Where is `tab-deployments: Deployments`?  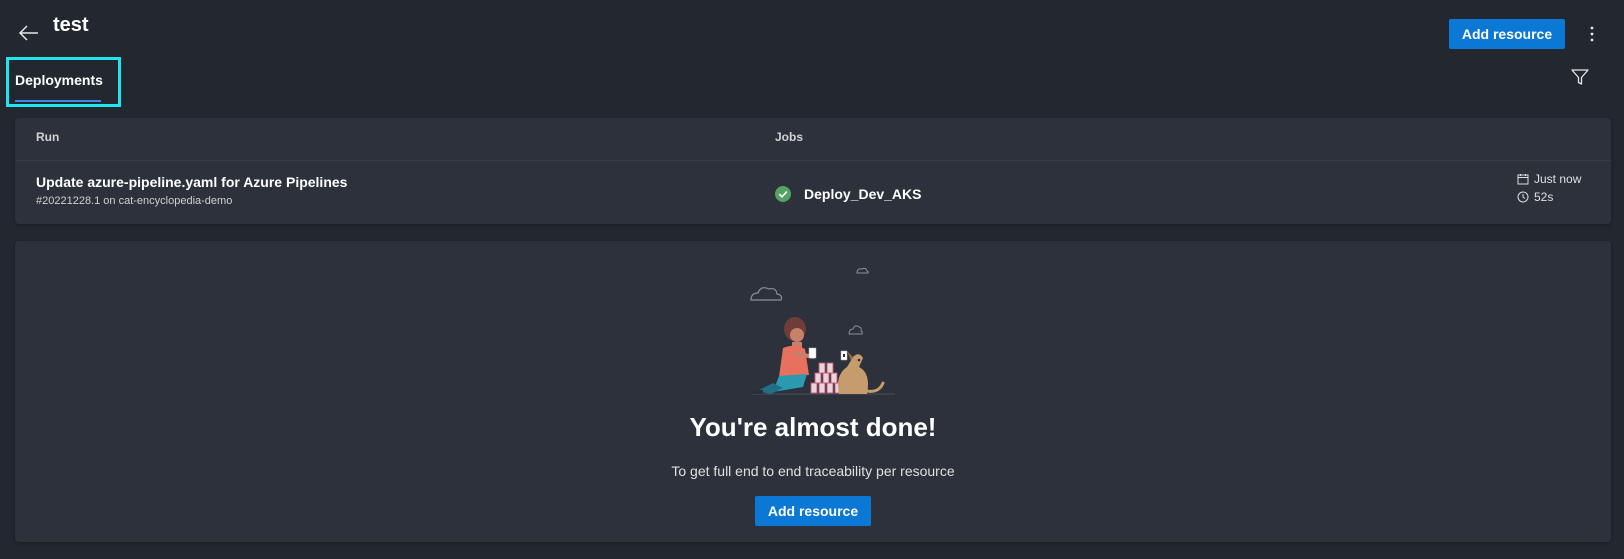 tab-deployments: Deployments is located at coordinates (63, 82).